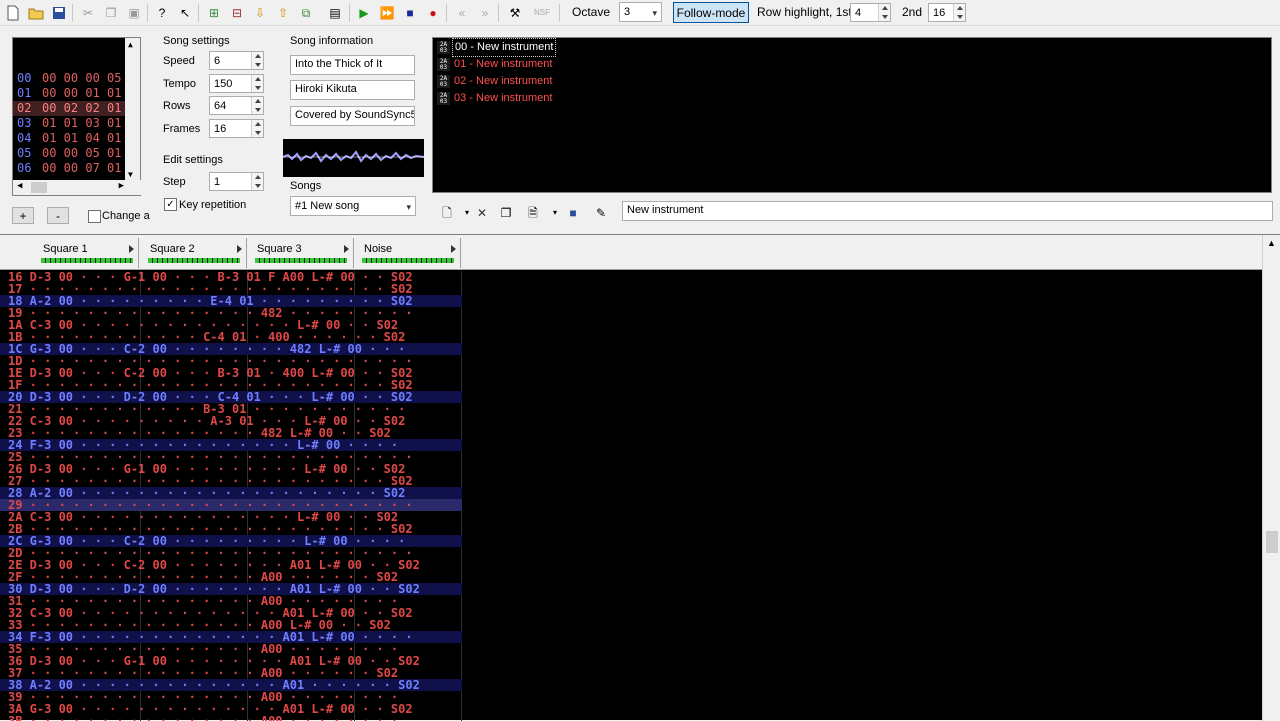 The width and height of the screenshot is (1280, 721). I want to click on oscilloscope, so click(353, 158).